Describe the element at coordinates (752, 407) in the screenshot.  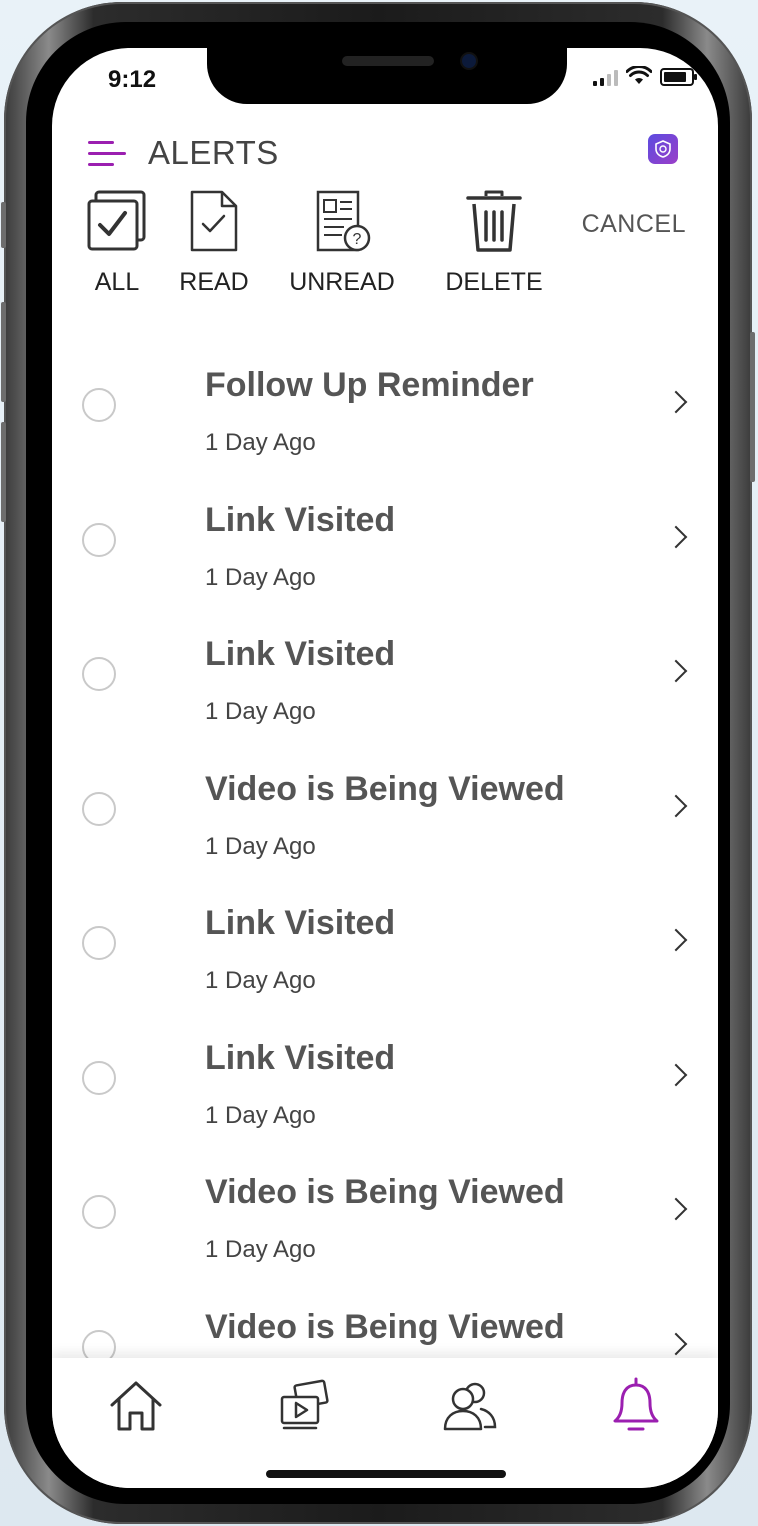
I see `power-button` at that location.